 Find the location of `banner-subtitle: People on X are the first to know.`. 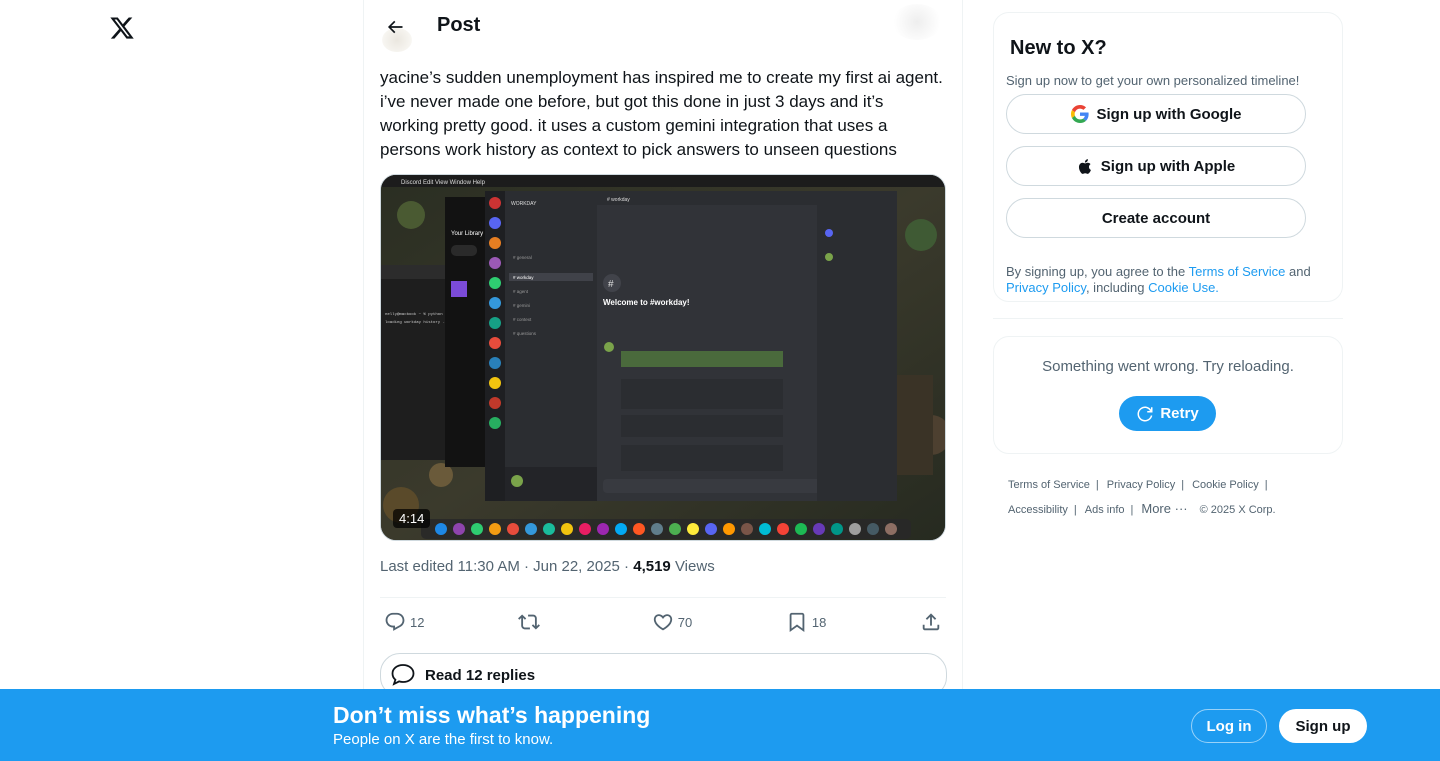

banner-subtitle: People on X are the first to know. is located at coordinates (443, 739).